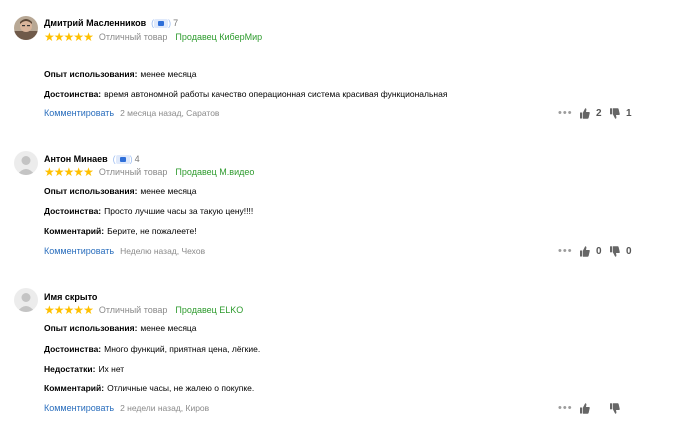  What do you see at coordinates (95, 23) in the screenshot?
I see `author-name: Дмитрий Масленников` at bounding box center [95, 23].